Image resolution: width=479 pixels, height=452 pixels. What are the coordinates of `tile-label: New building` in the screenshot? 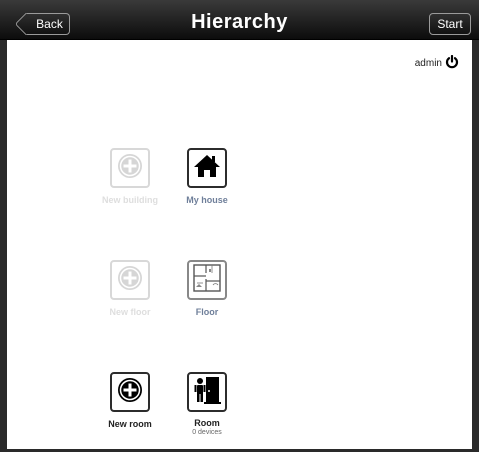 It's located at (130, 200).